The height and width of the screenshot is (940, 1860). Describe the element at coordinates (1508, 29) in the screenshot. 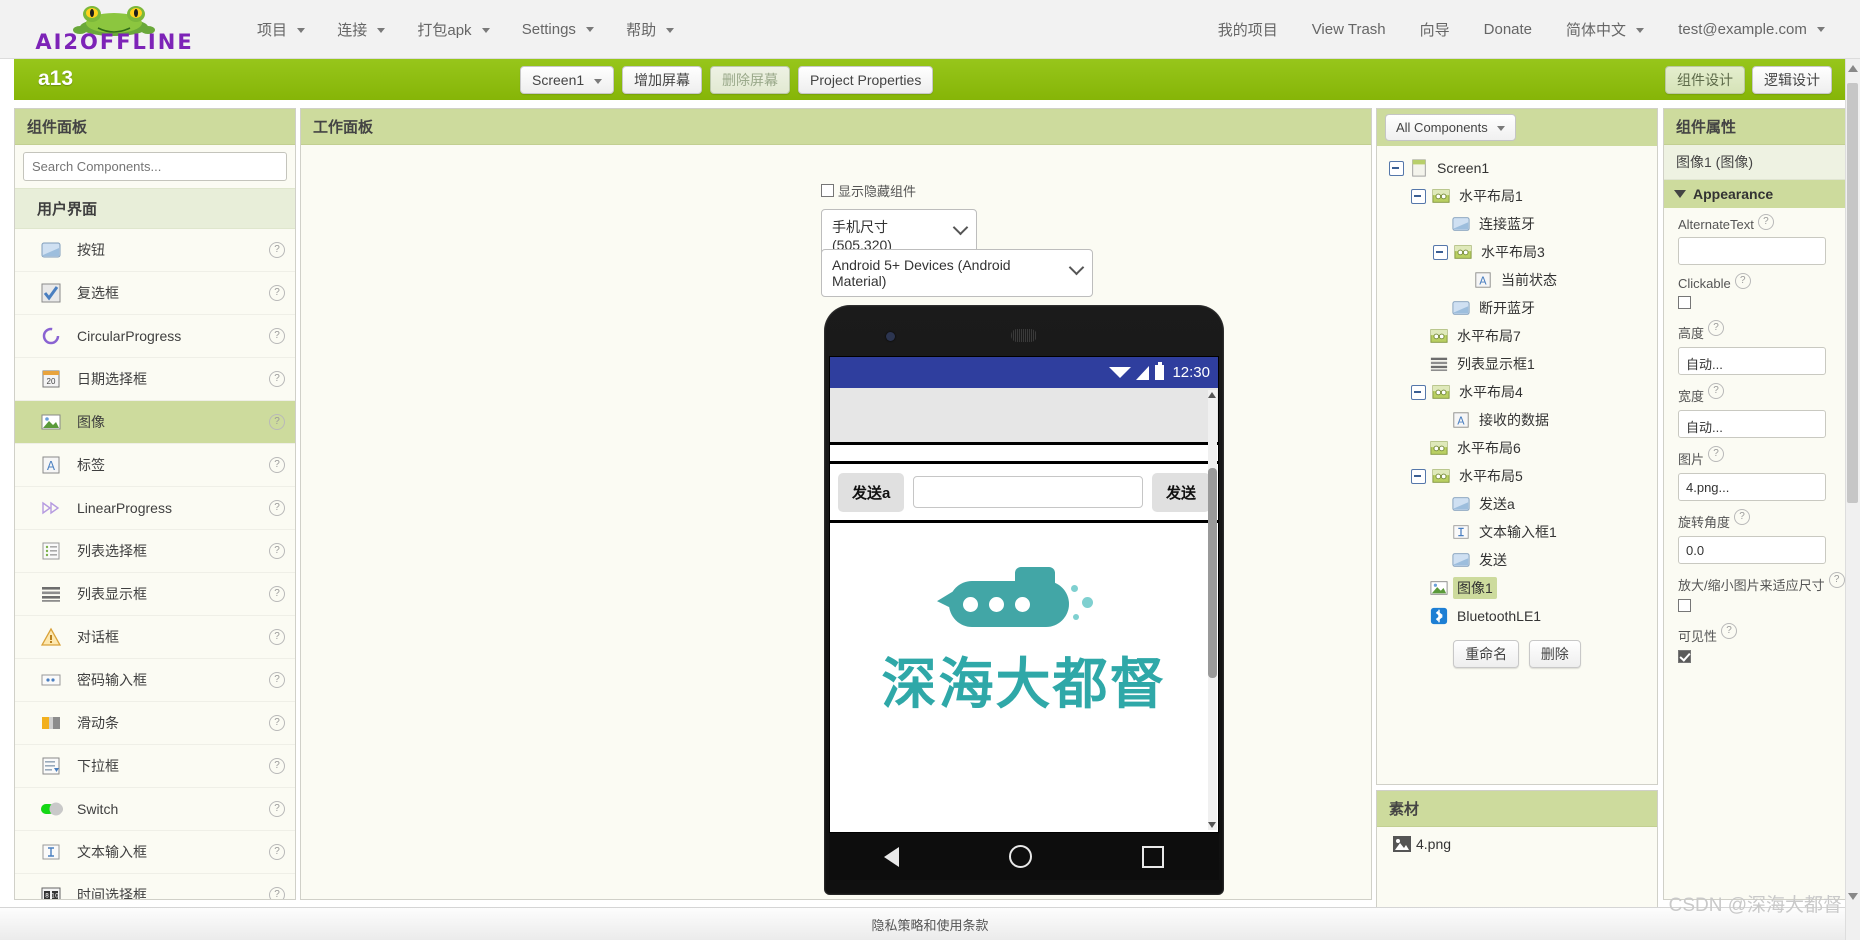

I see `nav-donate: Donate` at that location.